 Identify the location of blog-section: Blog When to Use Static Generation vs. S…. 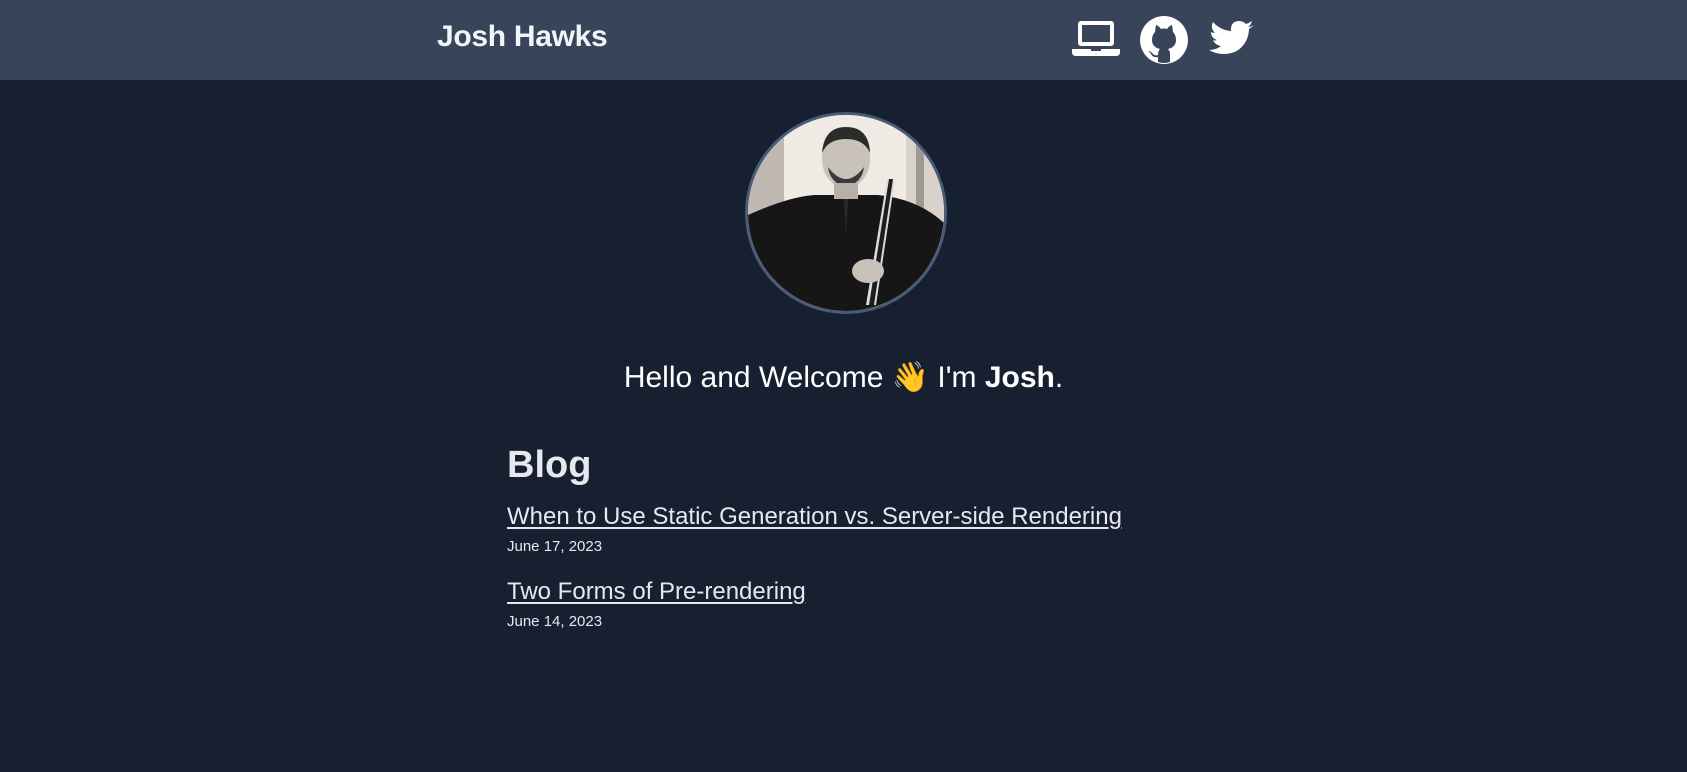
(857, 535).